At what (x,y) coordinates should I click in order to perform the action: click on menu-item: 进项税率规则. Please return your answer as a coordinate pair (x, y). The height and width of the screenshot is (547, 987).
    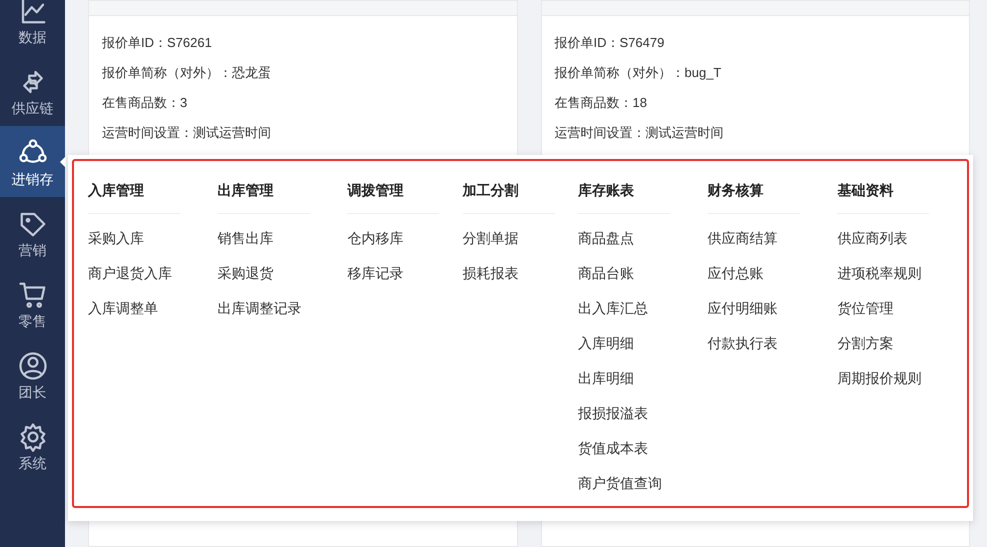
    Looking at the image, I should click on (879, 273).